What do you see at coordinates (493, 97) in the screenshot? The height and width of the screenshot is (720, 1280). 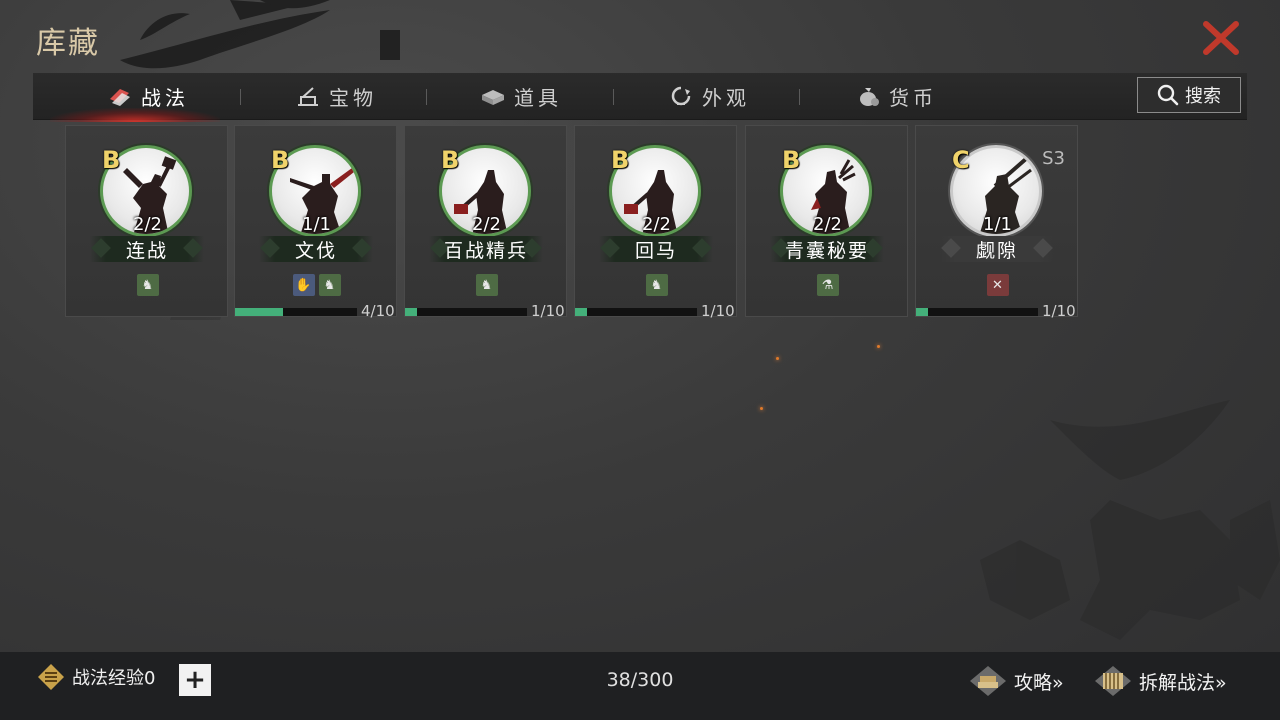 I see `item-box-icon` at bounding box center [493, 97].